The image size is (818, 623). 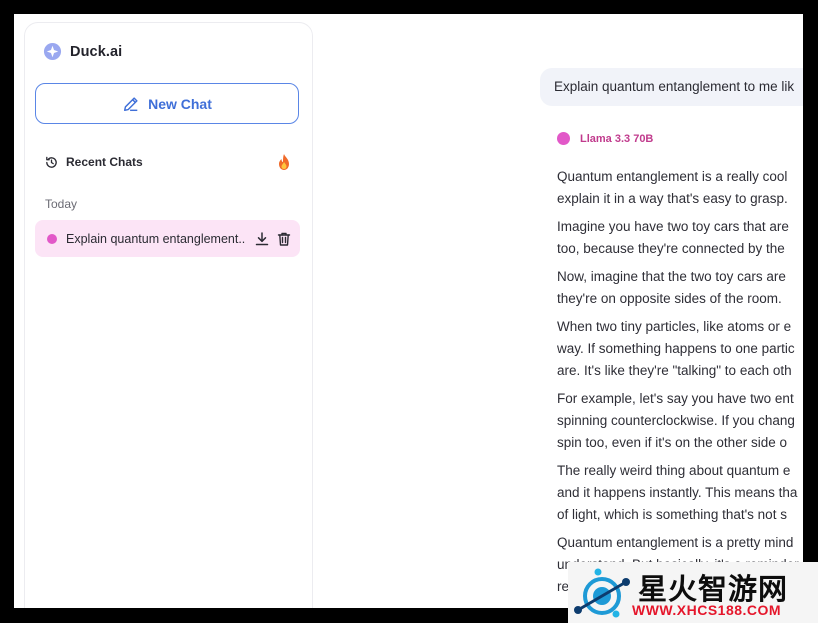 I want to click on answer-line: Now, imagine that the two toy cars are, so click(x=671, y=276).